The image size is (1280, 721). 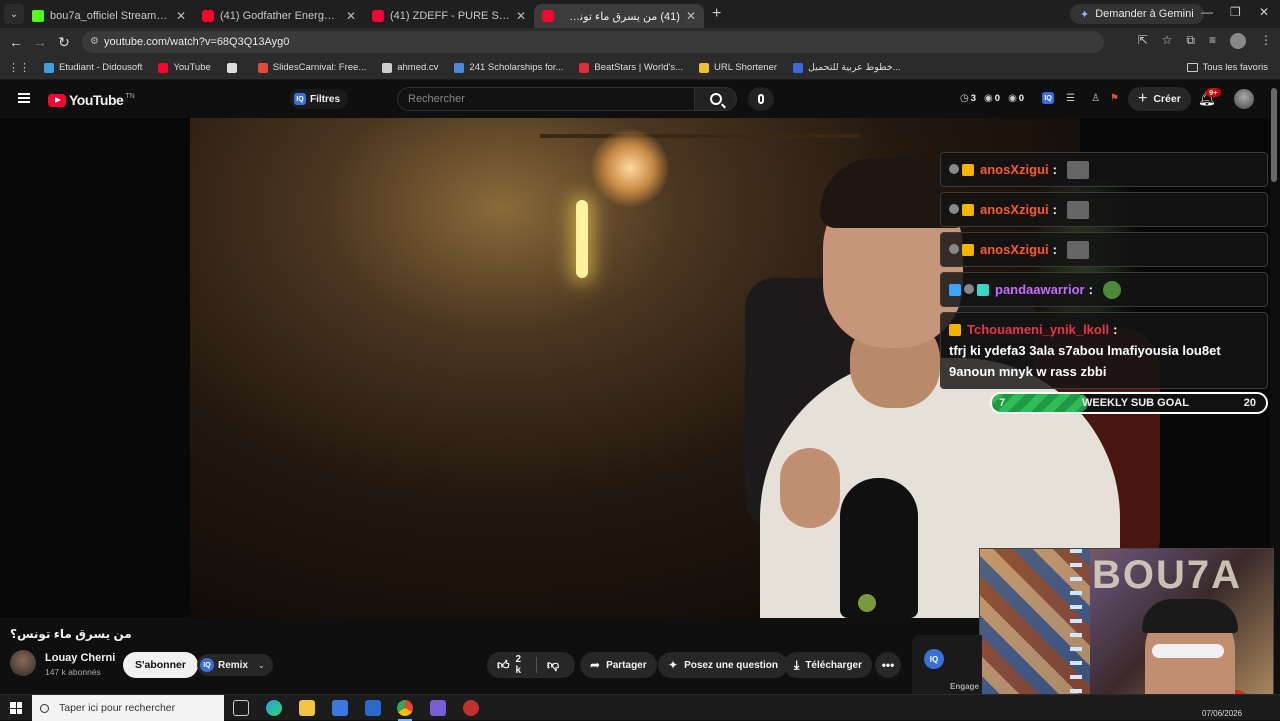 What do you see at coordinates (307, 708) in the screenshot?
I see `file-explorer-icon` at bounding box center [307, 708].